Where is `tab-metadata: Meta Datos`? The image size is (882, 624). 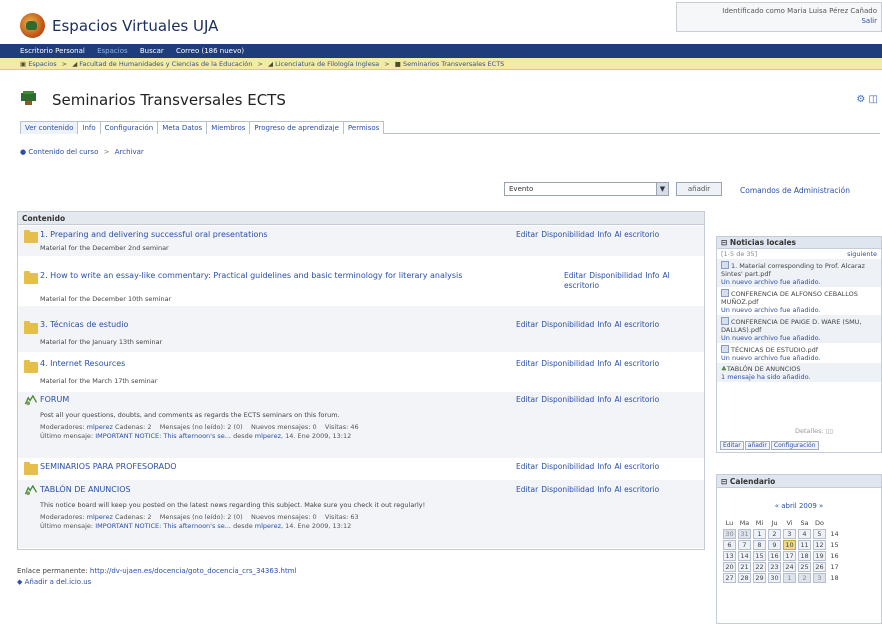
tab-metadata: Meta Datos is located at coordinates (182, 127).